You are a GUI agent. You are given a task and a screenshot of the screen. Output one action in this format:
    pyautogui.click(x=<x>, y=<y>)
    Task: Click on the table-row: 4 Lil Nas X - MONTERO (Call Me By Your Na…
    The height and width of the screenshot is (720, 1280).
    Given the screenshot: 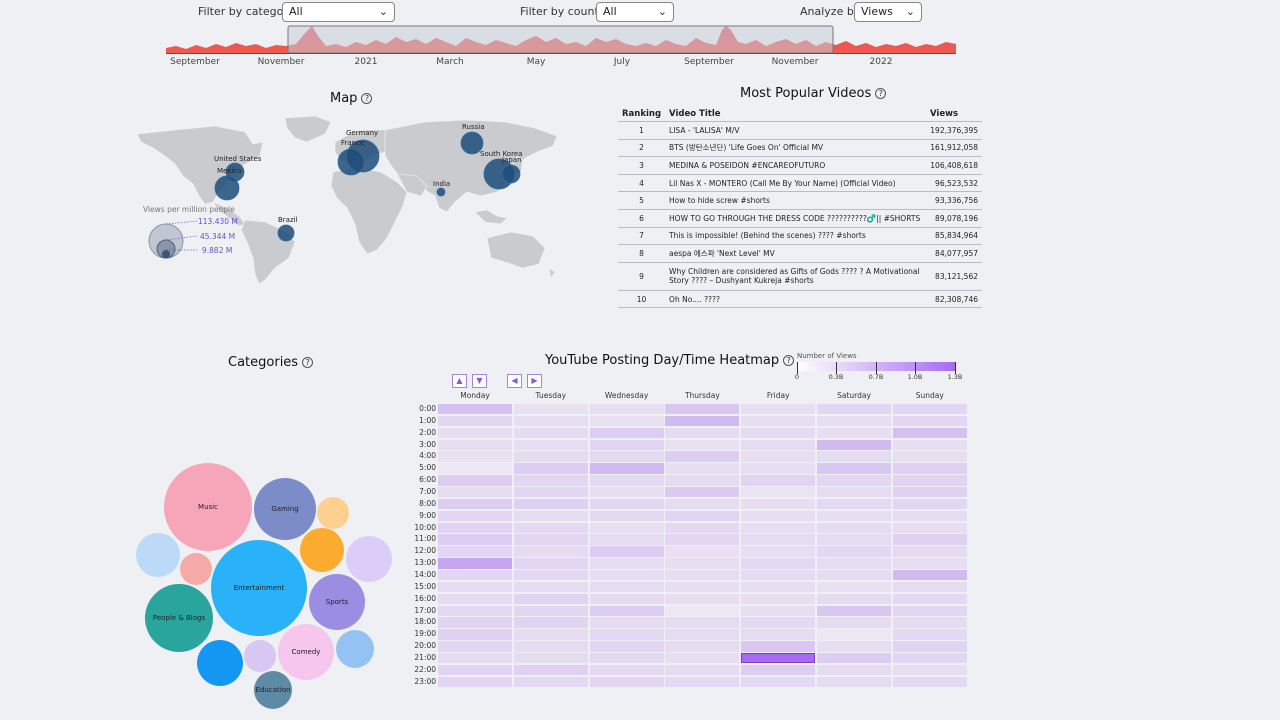 What is the action you would take?
    pyautogui.click(x=800, y=182)
    